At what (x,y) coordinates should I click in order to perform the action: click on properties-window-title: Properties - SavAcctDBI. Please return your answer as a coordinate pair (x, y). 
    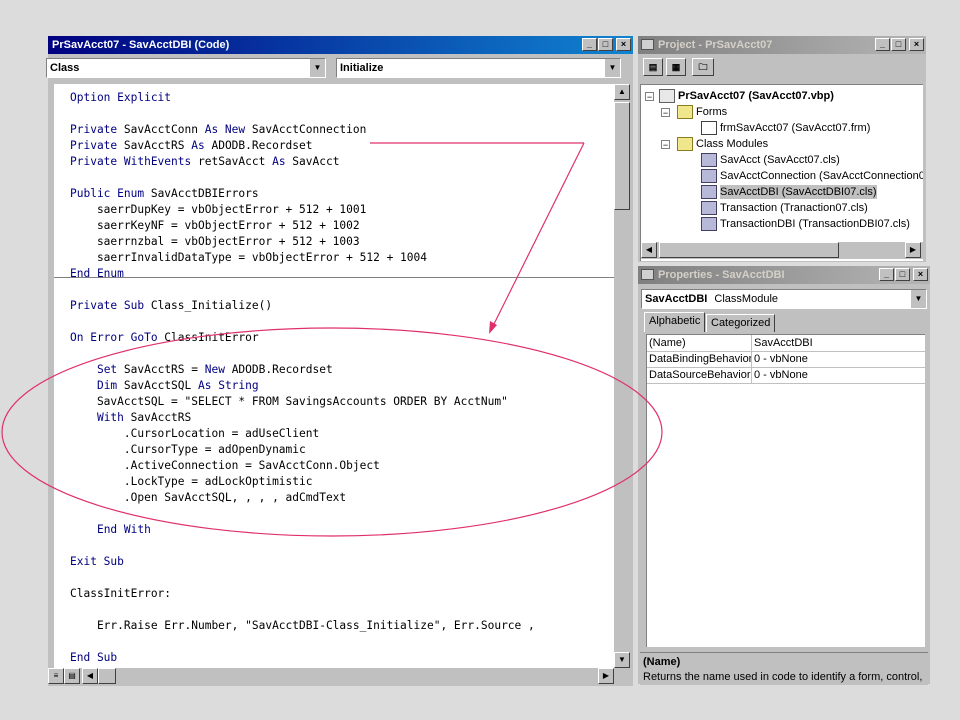
    Looking at the image, I should click on (721, 275).